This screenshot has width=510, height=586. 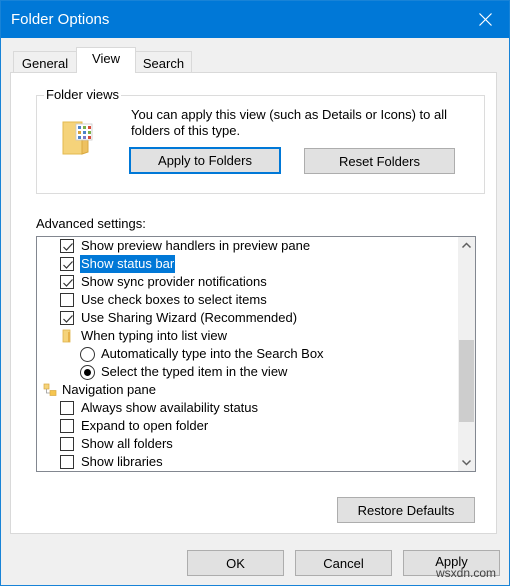 I want to click on list-item: Use check boxes to select items, so click(x=247, y=300).